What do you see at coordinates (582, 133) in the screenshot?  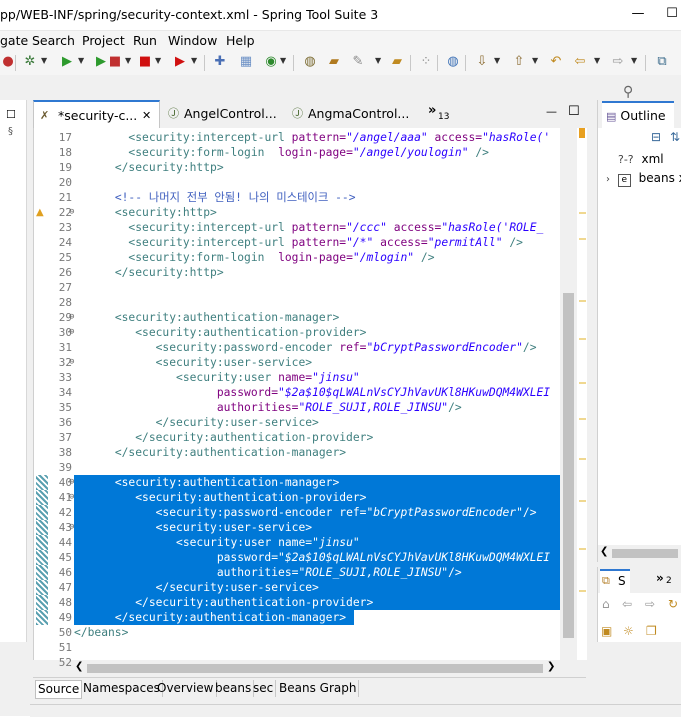 I see `warning-marker` at bounding box center [582, 133].